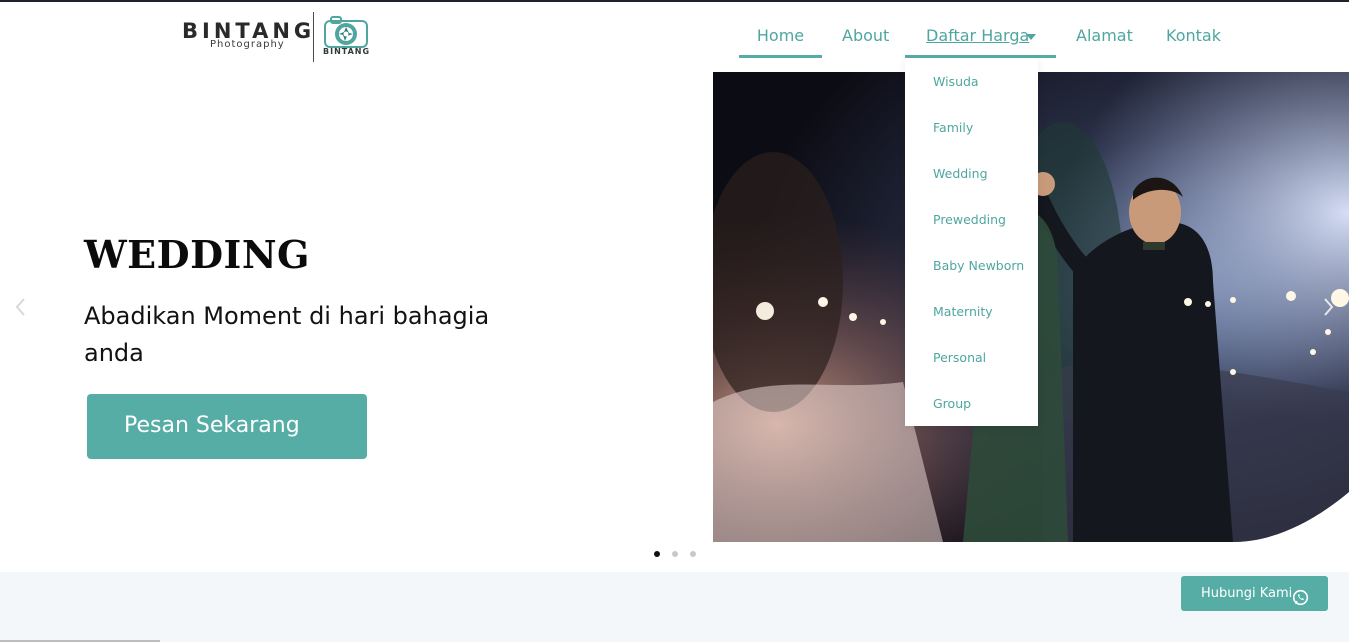 The image size is (1349, 642). What do you see at coordinates (287, 334) in the screenshot?
I see `hero-subtitle: Abadikan Moment di hari bahagia anda` at bounding box center [287, 334].